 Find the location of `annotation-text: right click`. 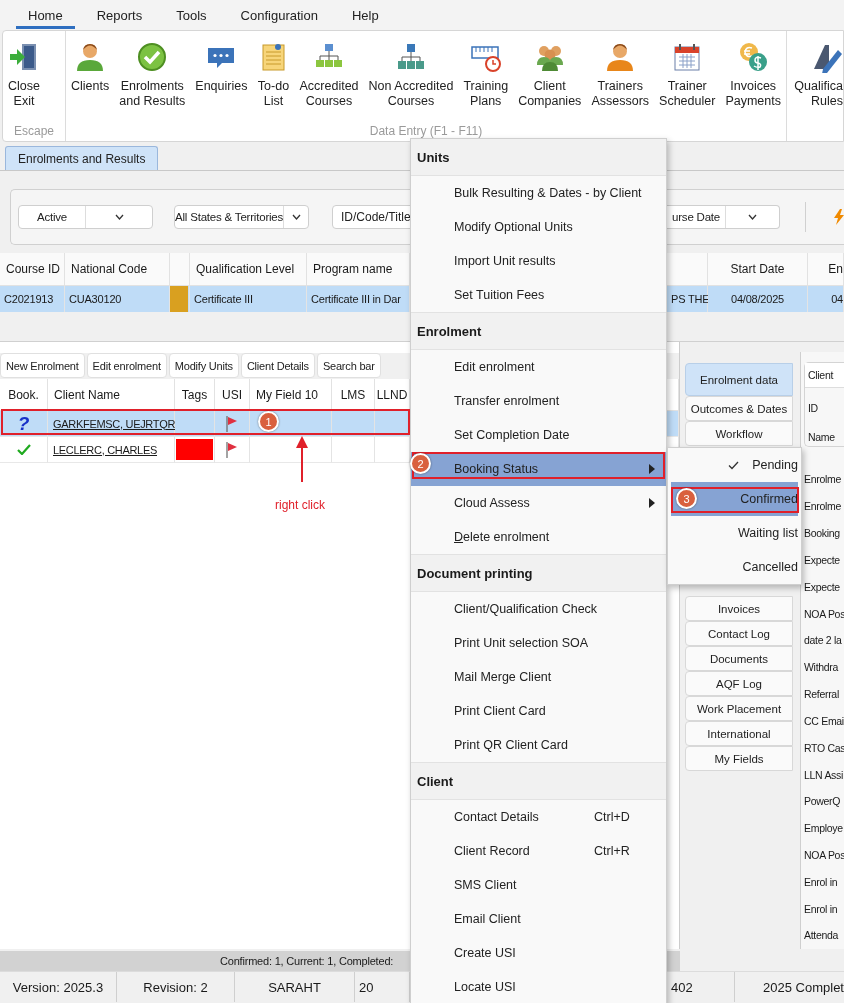

annotation-text: right click is located at coordinates (300, 505).